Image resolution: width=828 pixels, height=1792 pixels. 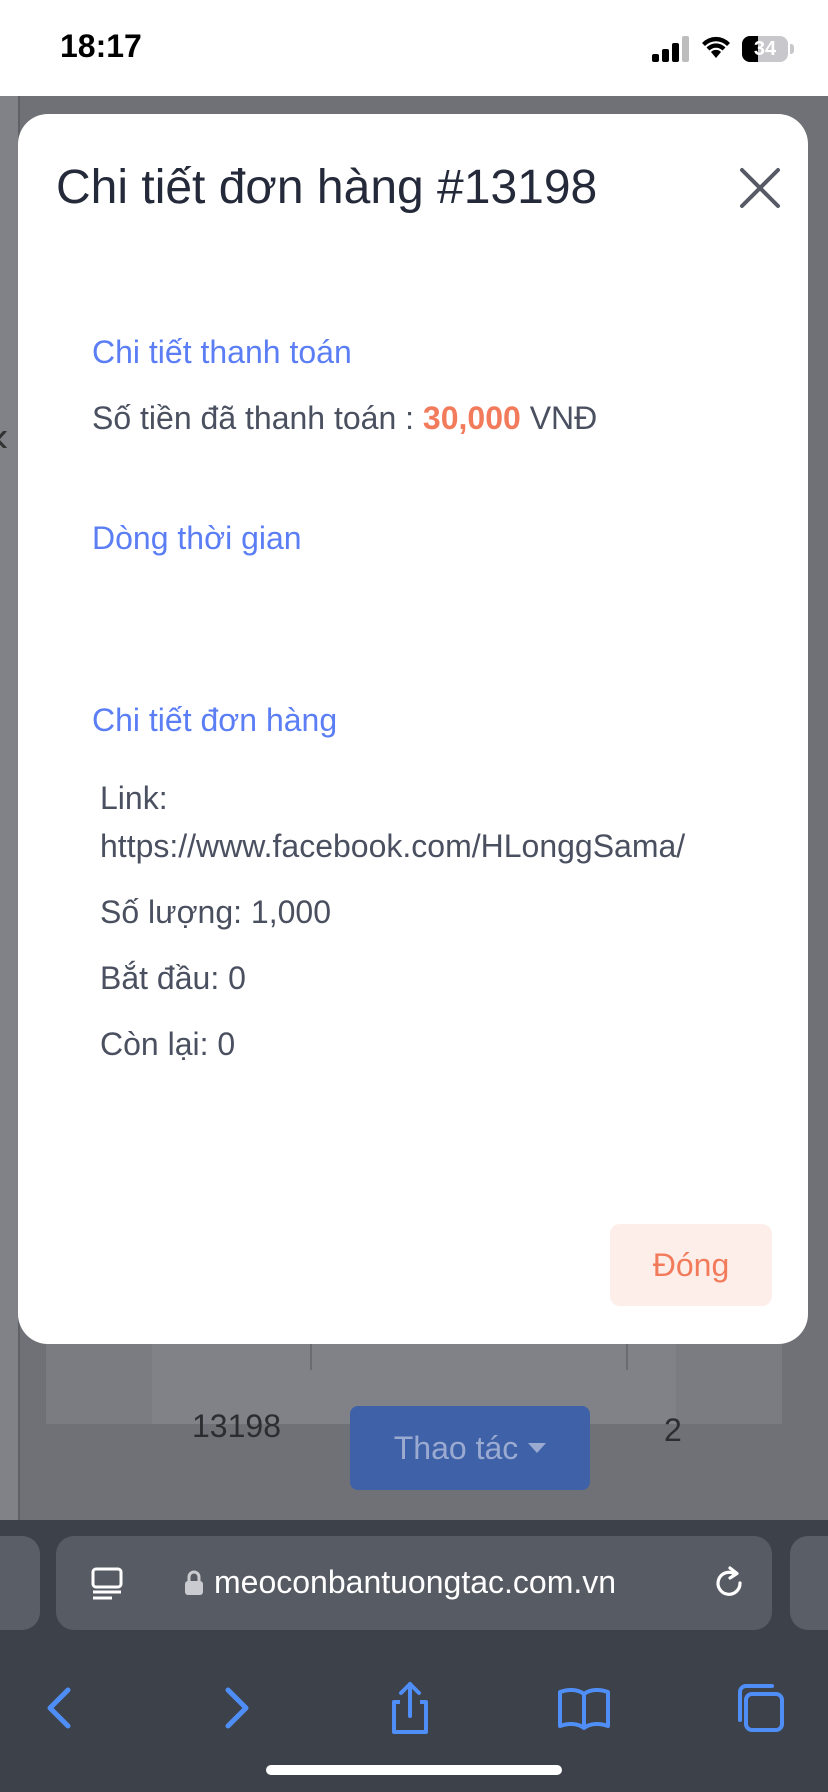 What do you see at coordinates (410, 1708) in the screenshot?
I see `share-icon` at bounding box center [410, 1708].